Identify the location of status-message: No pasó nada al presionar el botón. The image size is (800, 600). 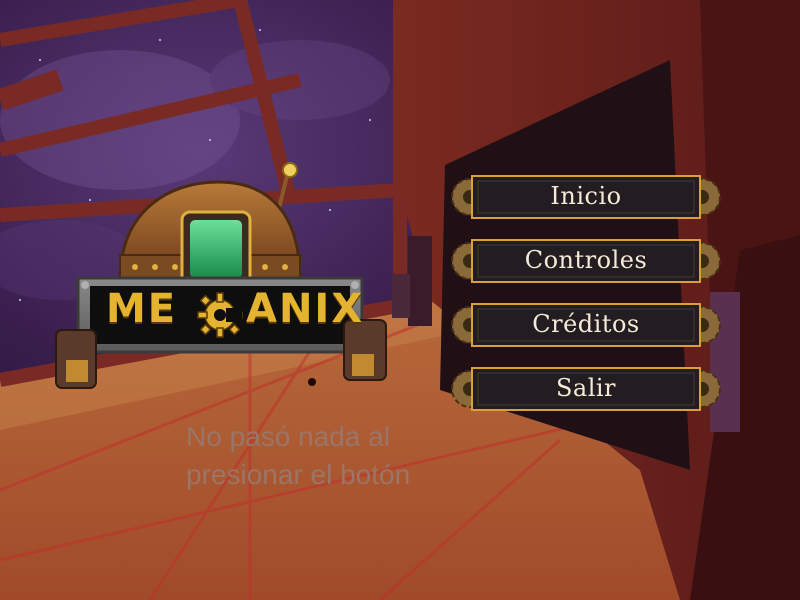
(298, 455).